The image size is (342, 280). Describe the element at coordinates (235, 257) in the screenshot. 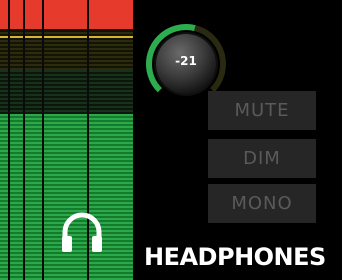

I see `section-label: HEADPHONES` at that location.